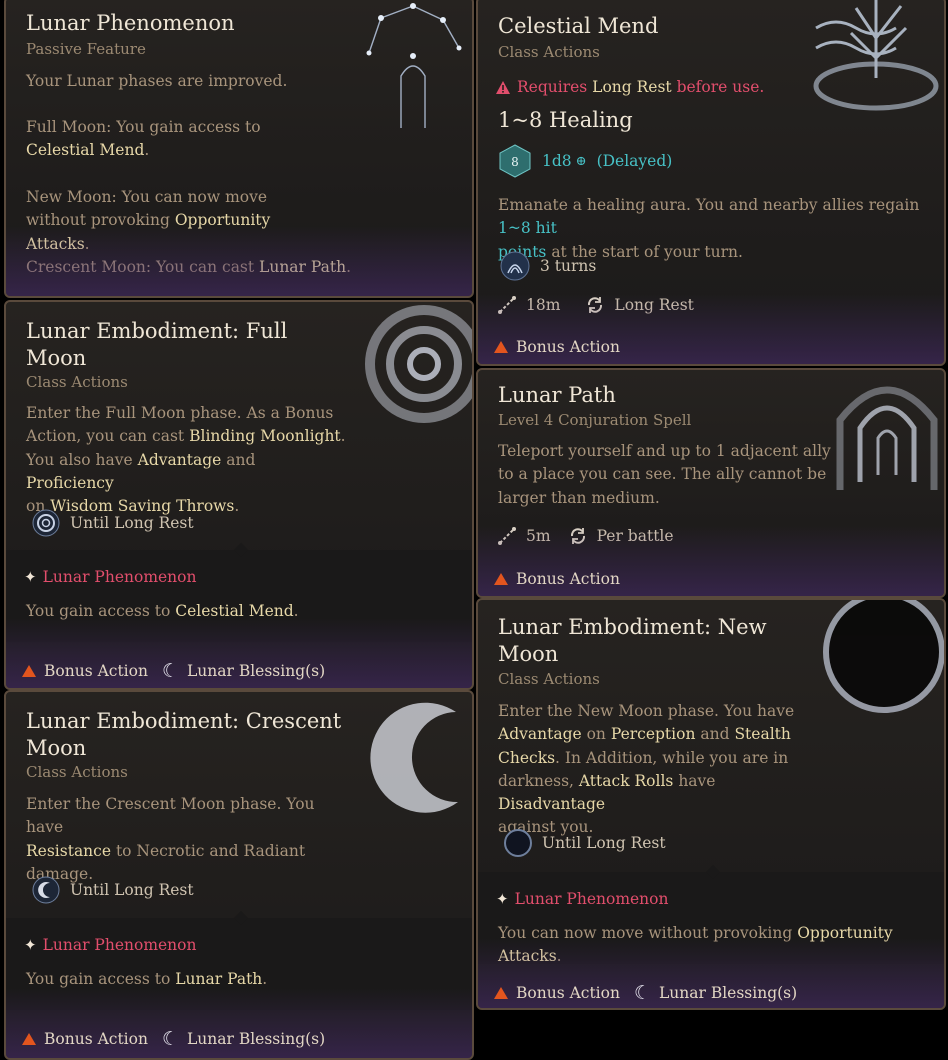 This screenshot has height=1060, width=948. What do you see at coordinates (143, 267) in the screenshot?
I see `crescent-pre: Crescent Moon: You can cast` at bounding box center [143, 267].